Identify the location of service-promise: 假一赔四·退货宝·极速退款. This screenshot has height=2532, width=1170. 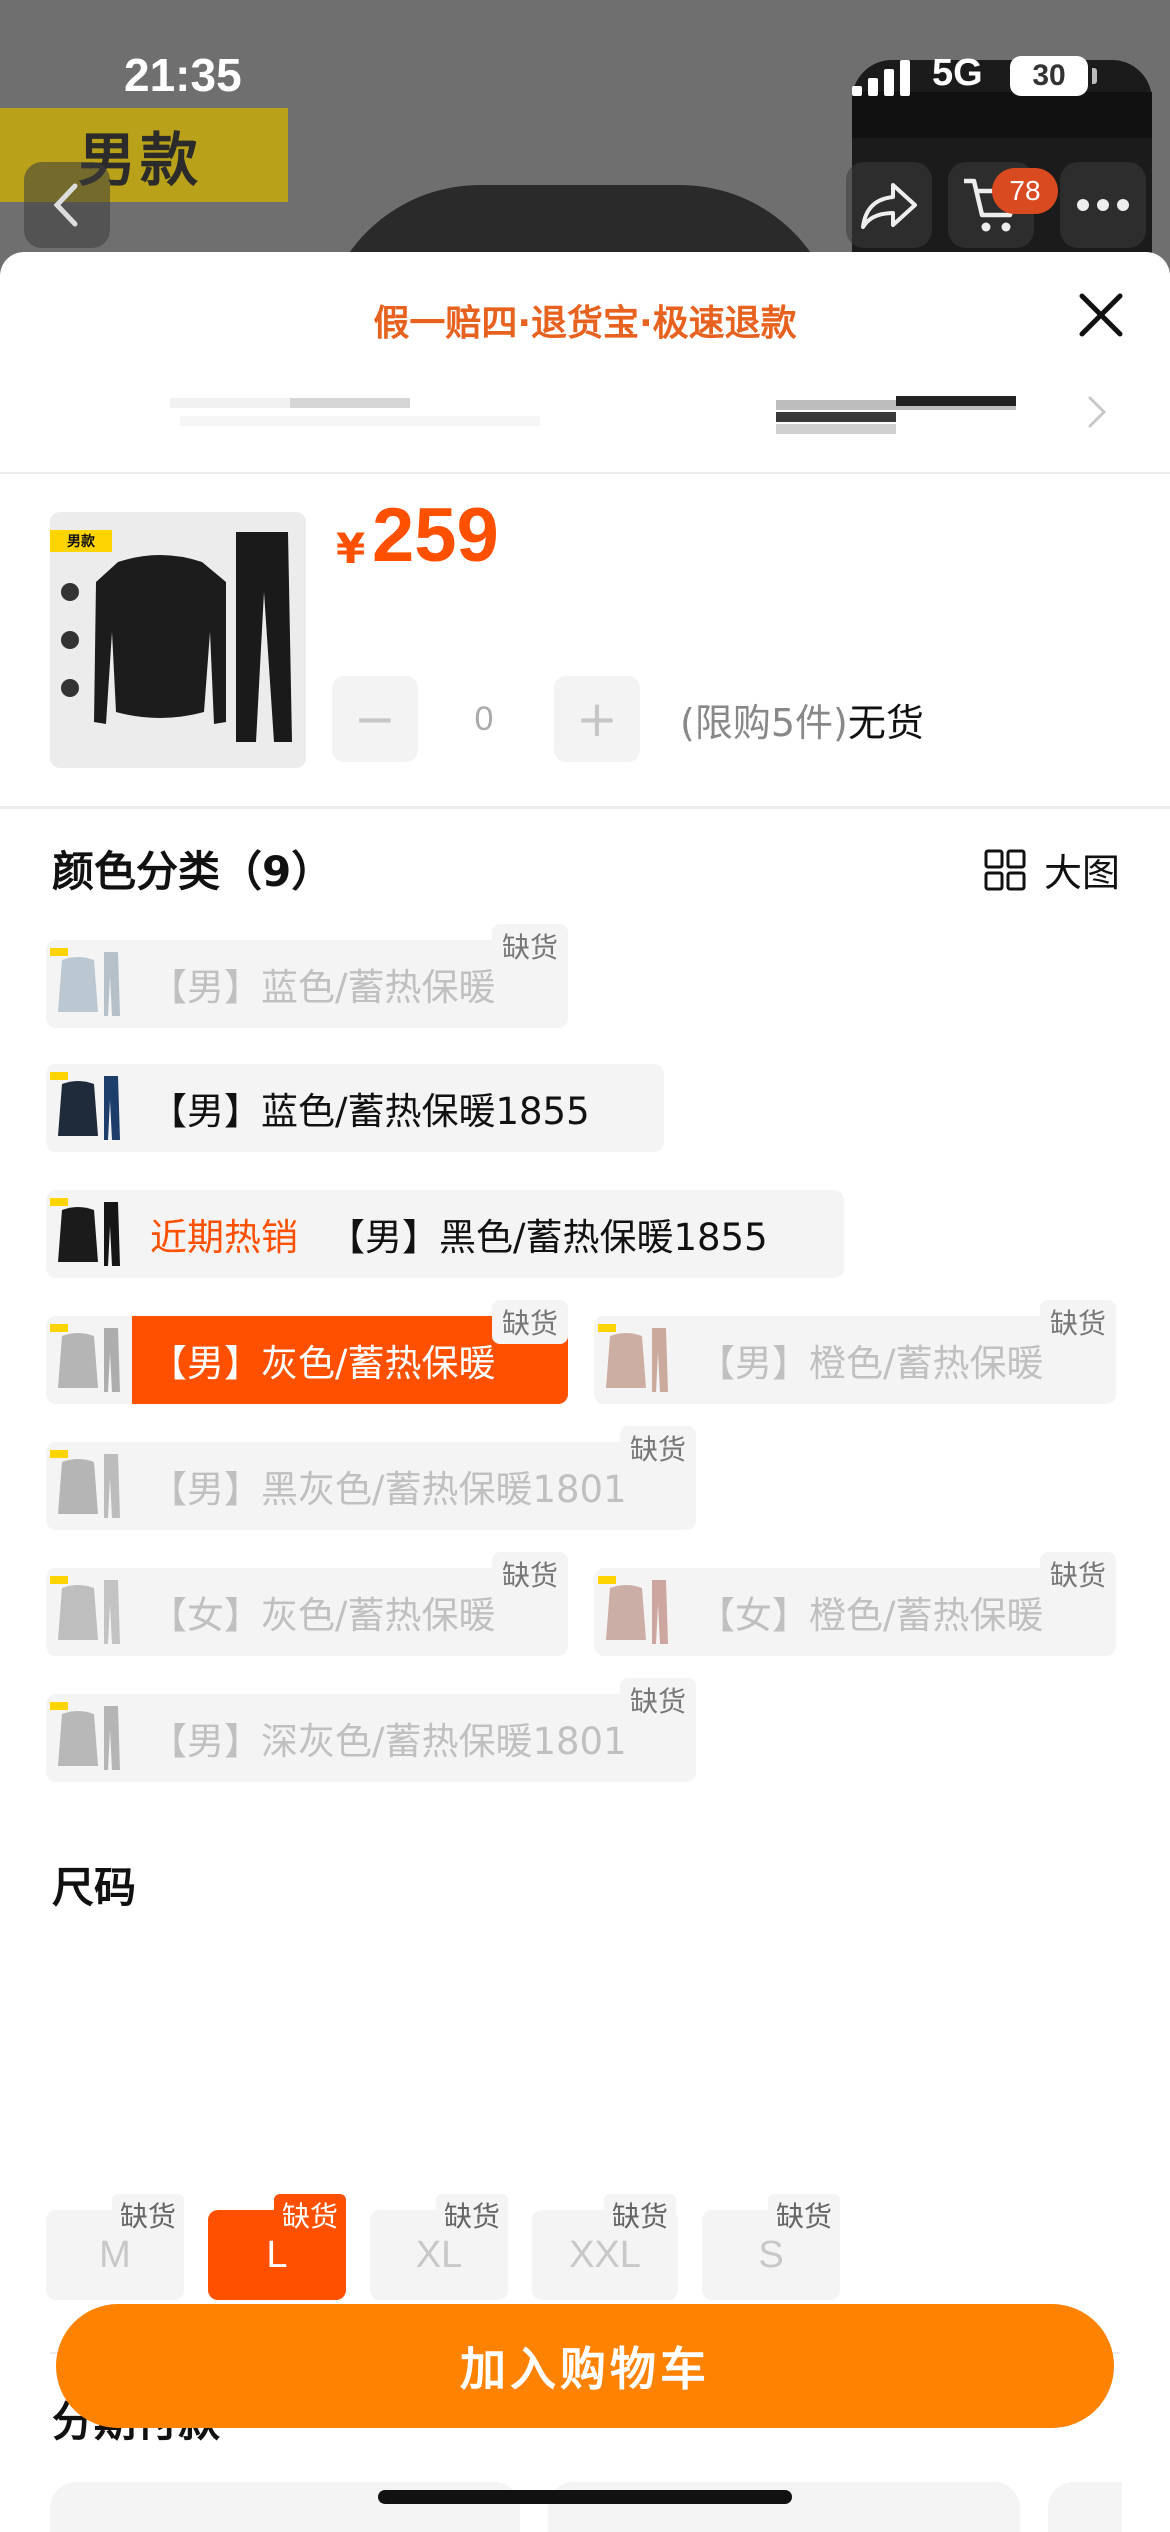
(585, 323).